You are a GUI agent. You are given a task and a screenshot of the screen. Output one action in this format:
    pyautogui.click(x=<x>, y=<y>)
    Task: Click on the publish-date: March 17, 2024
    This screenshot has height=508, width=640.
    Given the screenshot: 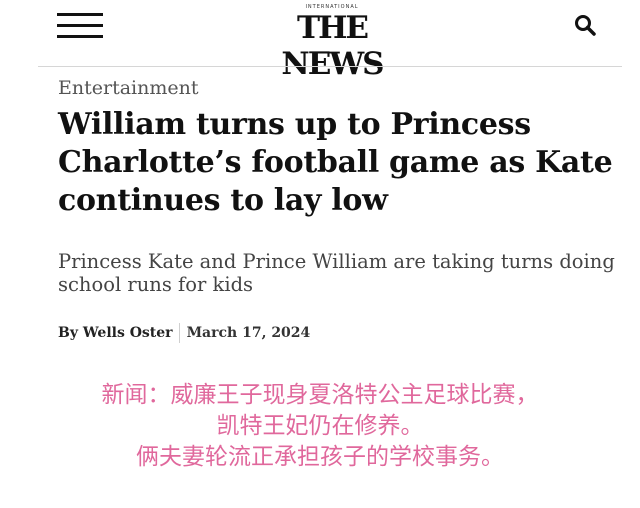 What is the action you would take?
    pyautogui.click(x=248, y=333)
    